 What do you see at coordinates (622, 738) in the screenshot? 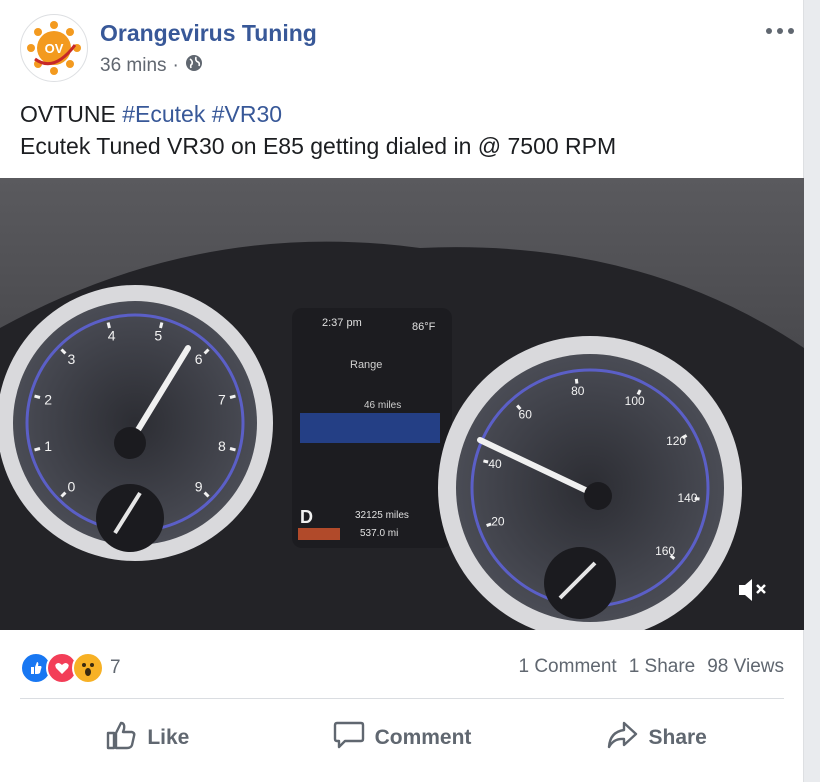
I see `share-arrow-icon` at bounding box center [622, 738].